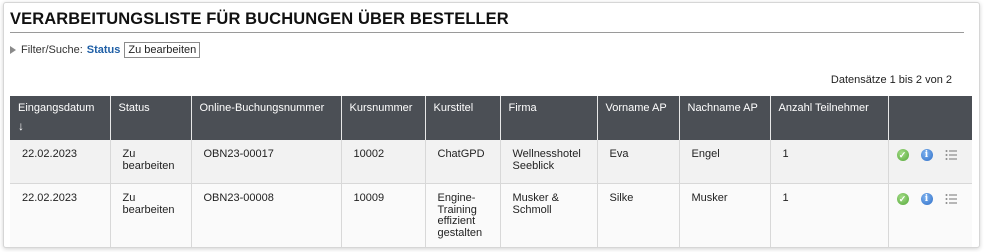  What do you see at coordinates (60, 118) in the screenshot?
I see `column-header-eingangsdatum: Eingangsdatum ↓` at bounding box center [60, 118].